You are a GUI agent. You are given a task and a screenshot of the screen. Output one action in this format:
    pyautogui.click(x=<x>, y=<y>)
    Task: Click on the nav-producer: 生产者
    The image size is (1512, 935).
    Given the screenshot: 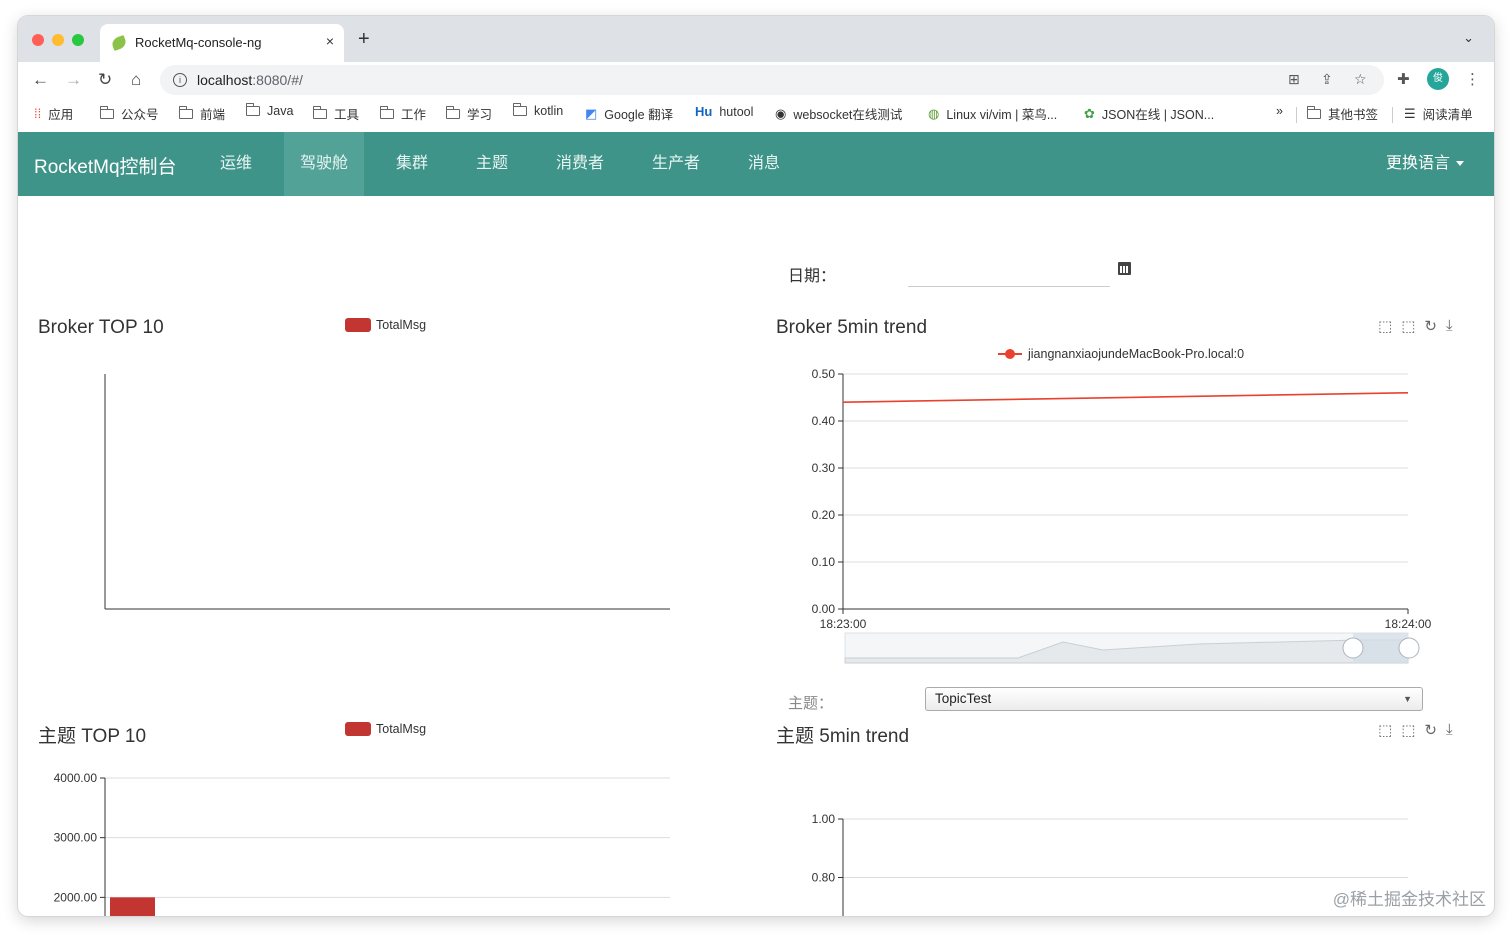 What is the action you would take?
    pyautogui.click(x=676, y=164)
    